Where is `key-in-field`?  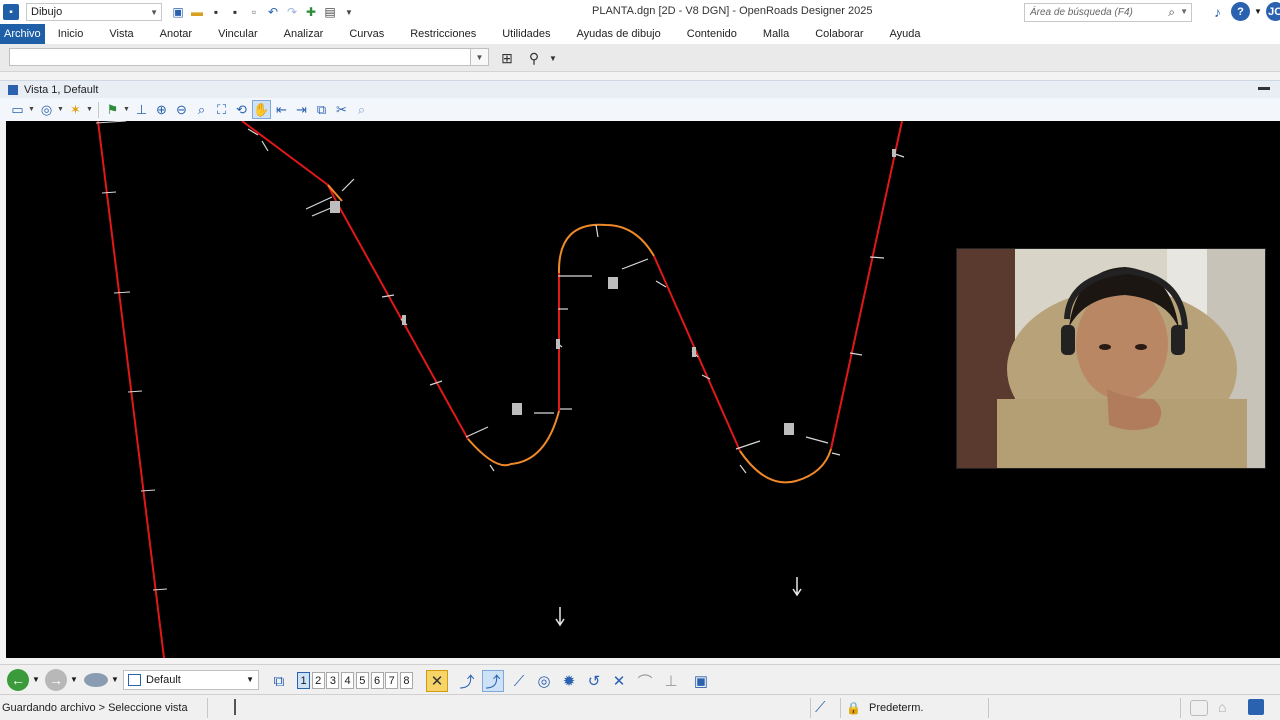
key-in-field is located at coordinates (240, 57).